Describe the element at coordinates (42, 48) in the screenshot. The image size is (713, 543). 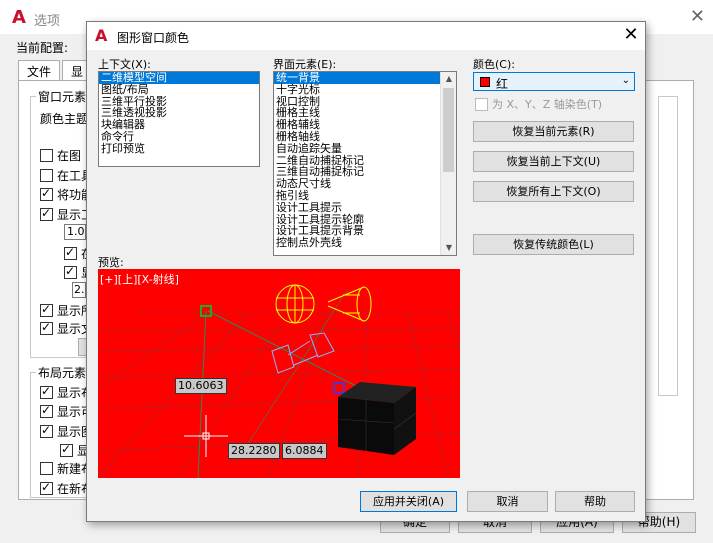
I see `current-config-label: 当前配置:` at that location.